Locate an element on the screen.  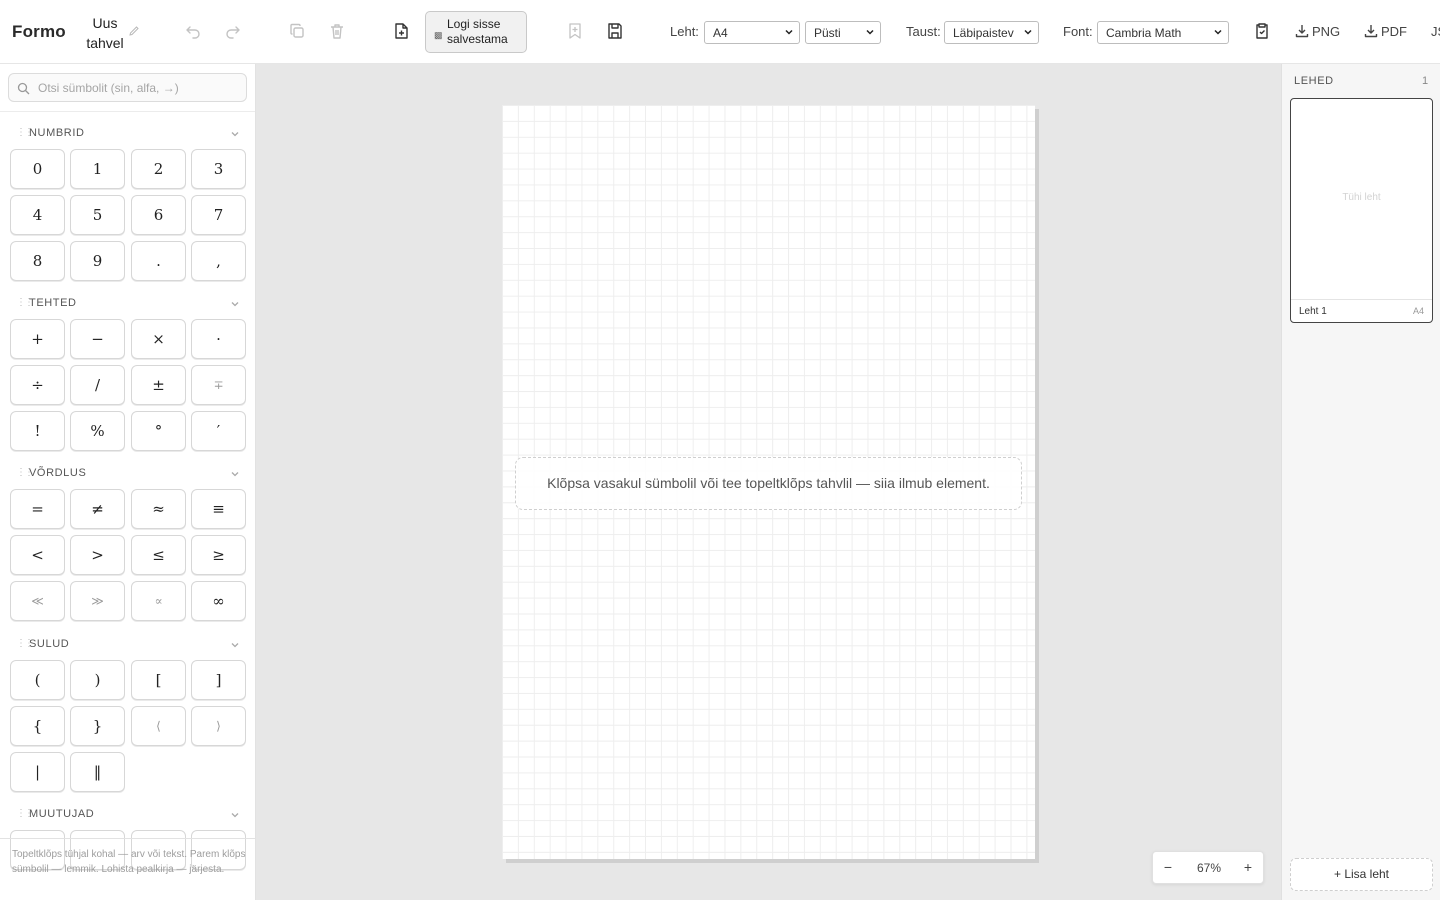
trash-icon is located at coordinates (337, 31).